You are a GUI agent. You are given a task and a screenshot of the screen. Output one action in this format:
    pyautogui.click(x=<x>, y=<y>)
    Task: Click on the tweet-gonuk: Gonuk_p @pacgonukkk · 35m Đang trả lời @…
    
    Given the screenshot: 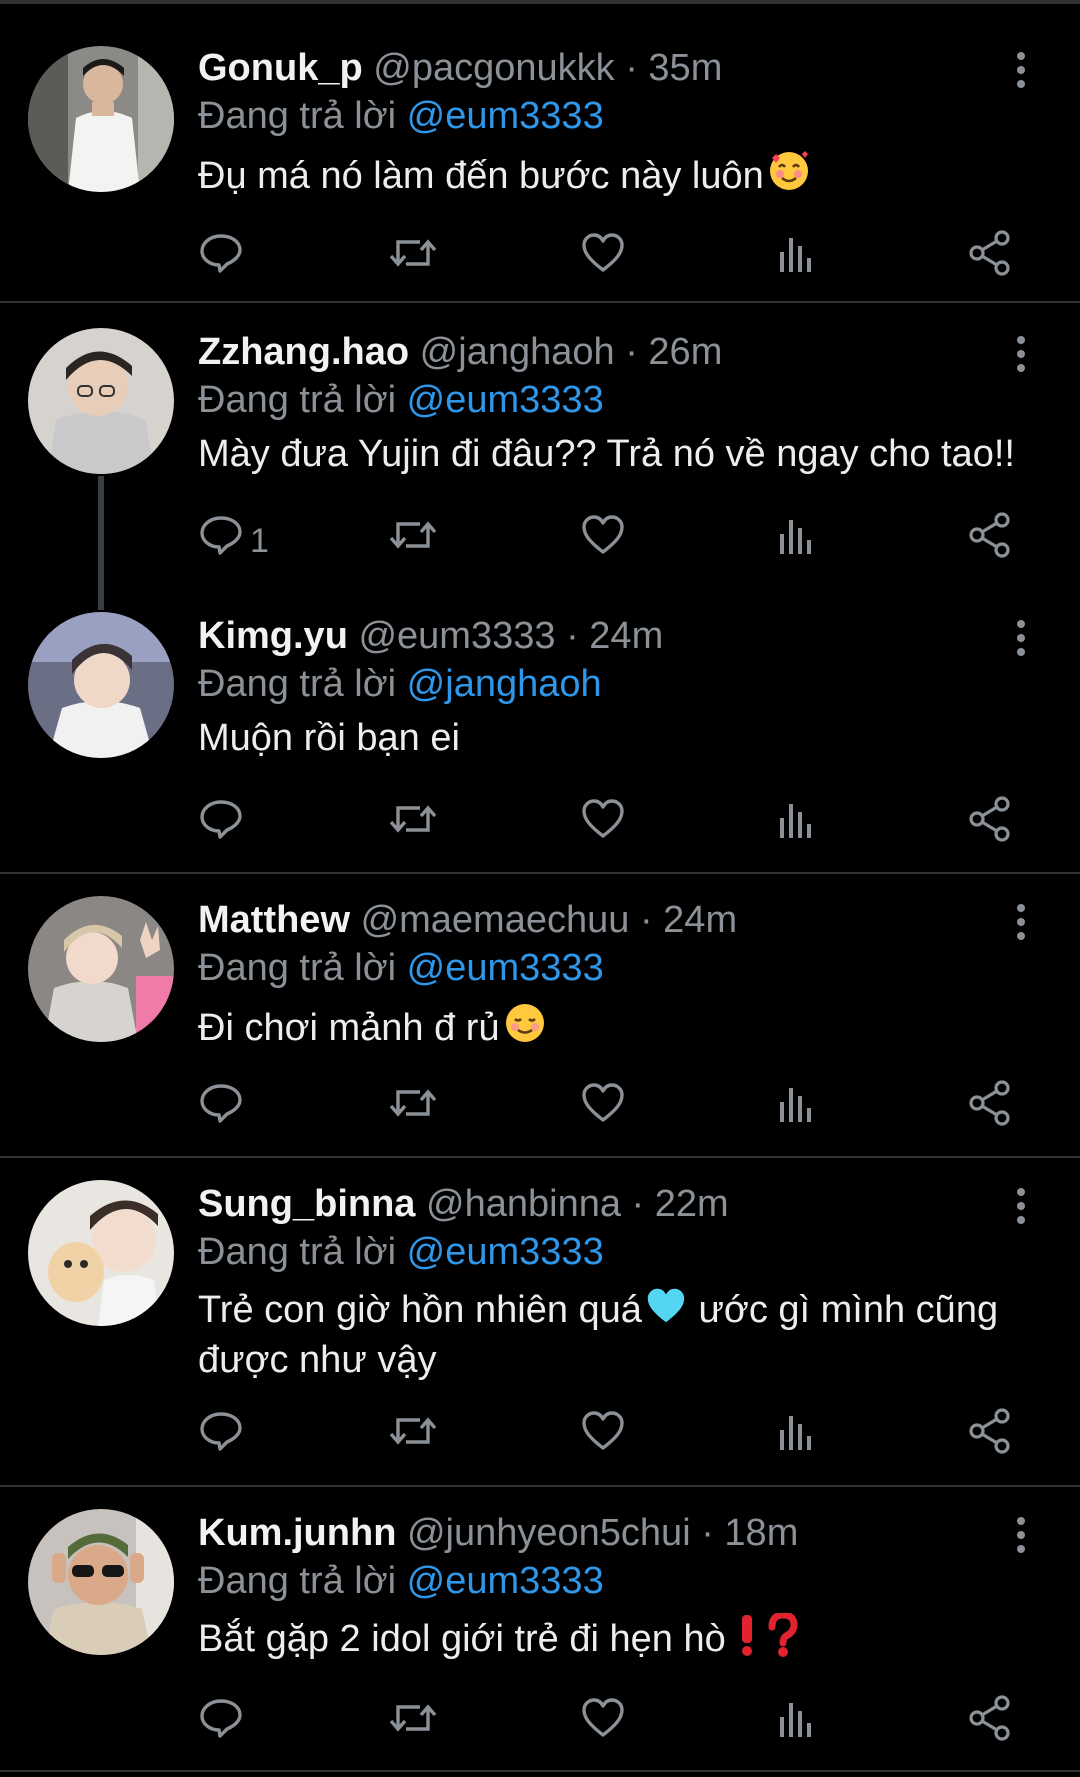 What is the action you would take?
    pyautogui.click(x=540, y=158)
    